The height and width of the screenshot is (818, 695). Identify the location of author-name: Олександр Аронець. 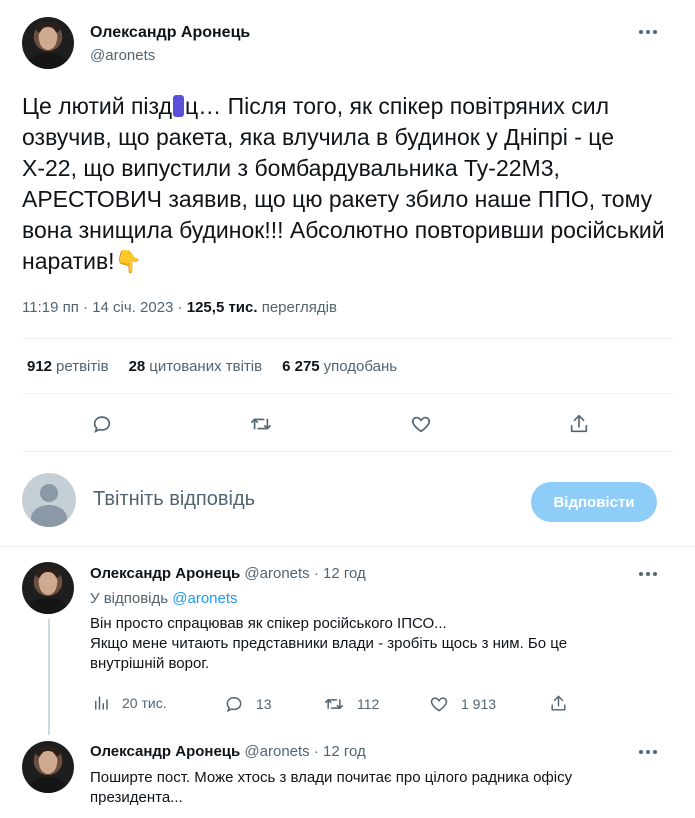
(170, 33).